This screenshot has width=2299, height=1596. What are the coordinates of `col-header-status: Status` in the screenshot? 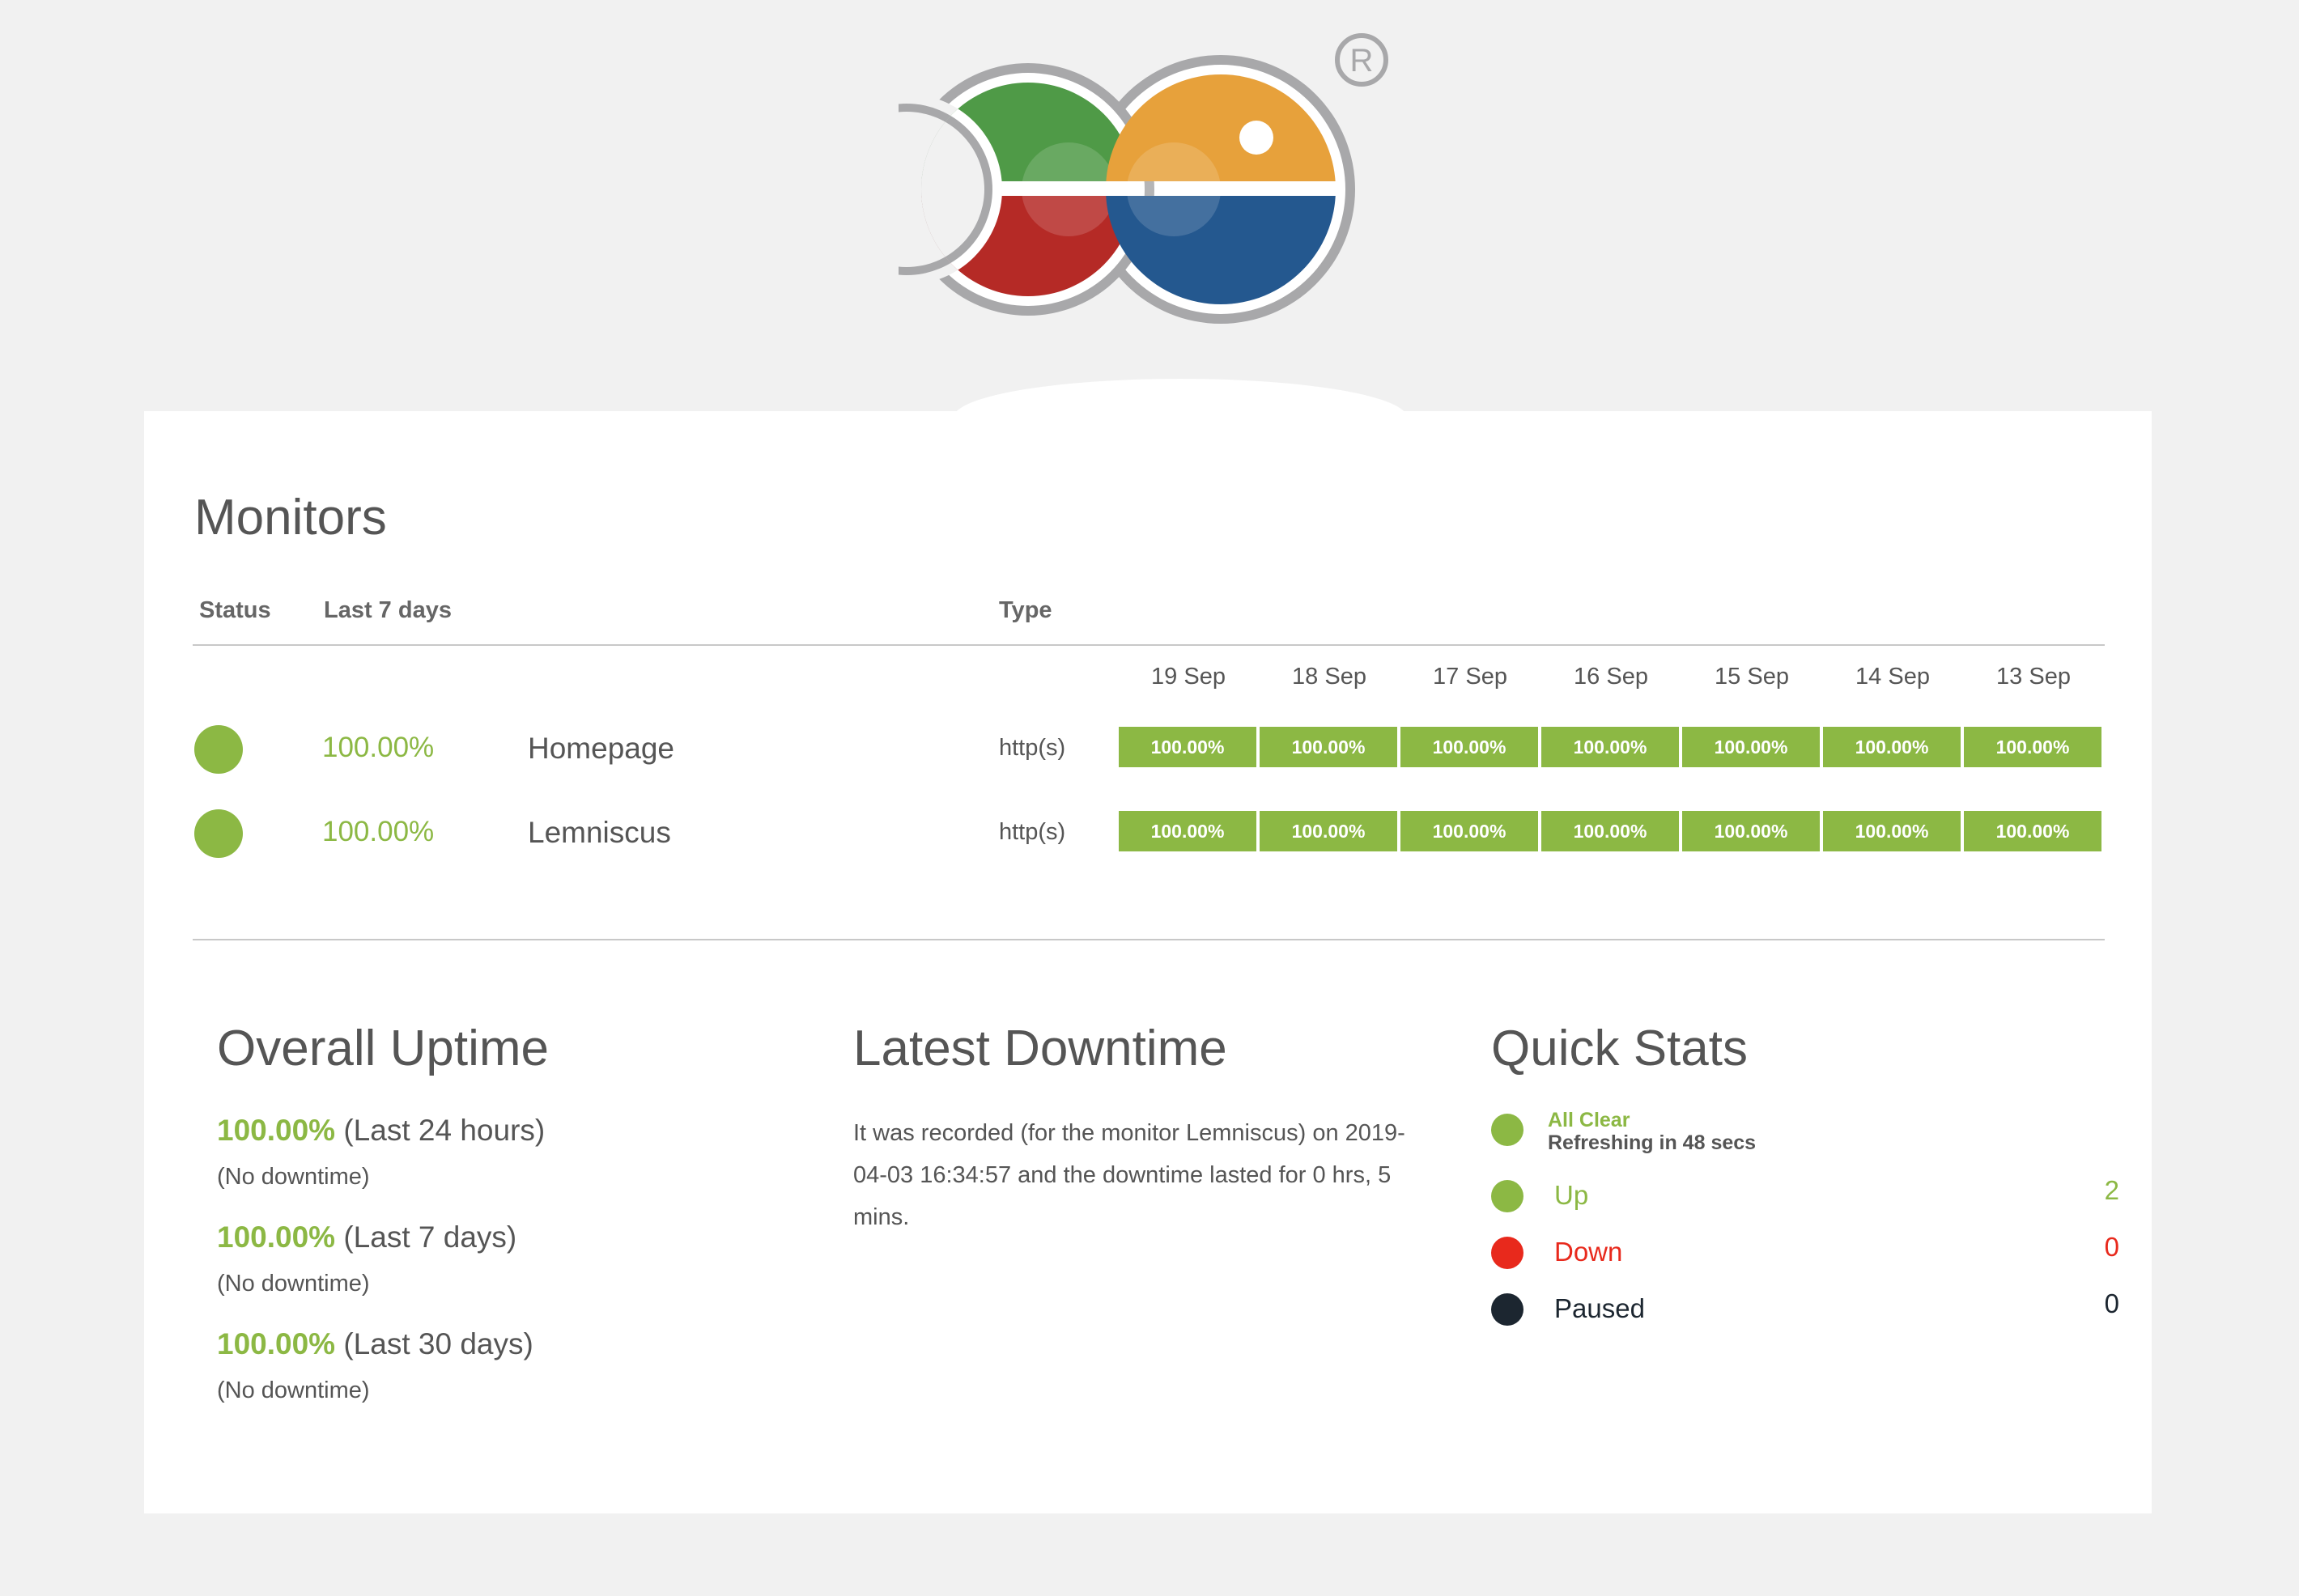 It's located at (235, 610).